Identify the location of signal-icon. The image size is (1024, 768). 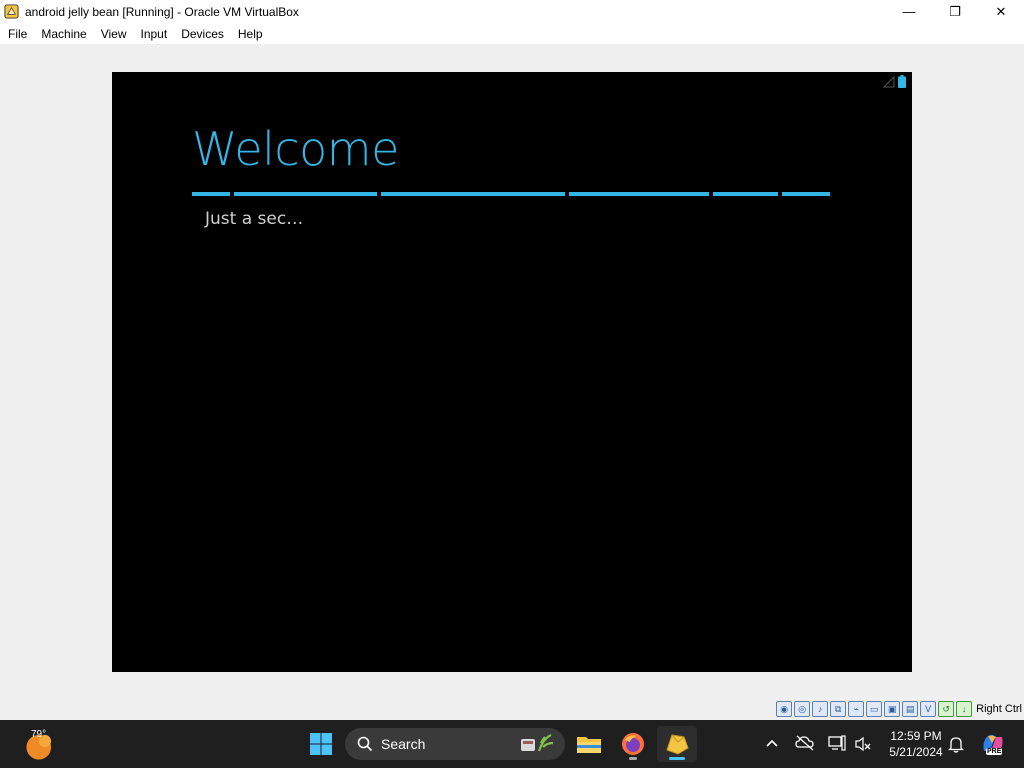
(889, 81).